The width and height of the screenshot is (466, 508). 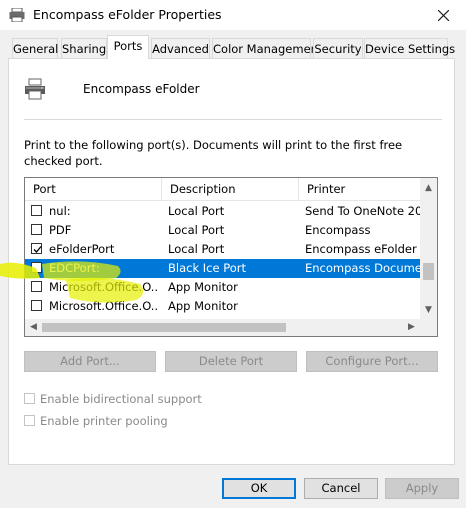 I want to click on horizontal-scrollbar: ◀ ▶, so click(x=231, y=327).